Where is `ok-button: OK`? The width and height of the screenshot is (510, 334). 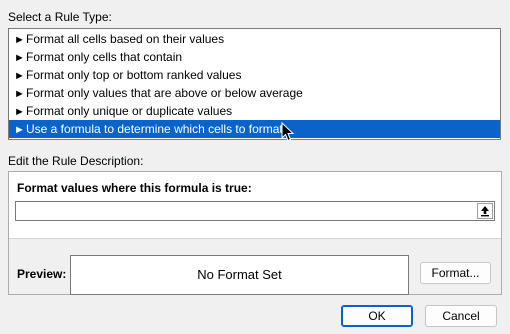 ok-button: OK is located at coordinates (377, 316).